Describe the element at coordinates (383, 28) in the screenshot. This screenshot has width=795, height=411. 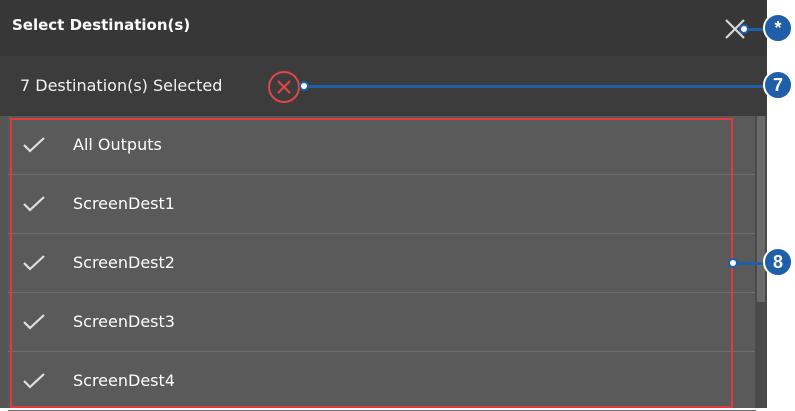
I see `dialog-titlebar: Select Destination(s)` at that location.